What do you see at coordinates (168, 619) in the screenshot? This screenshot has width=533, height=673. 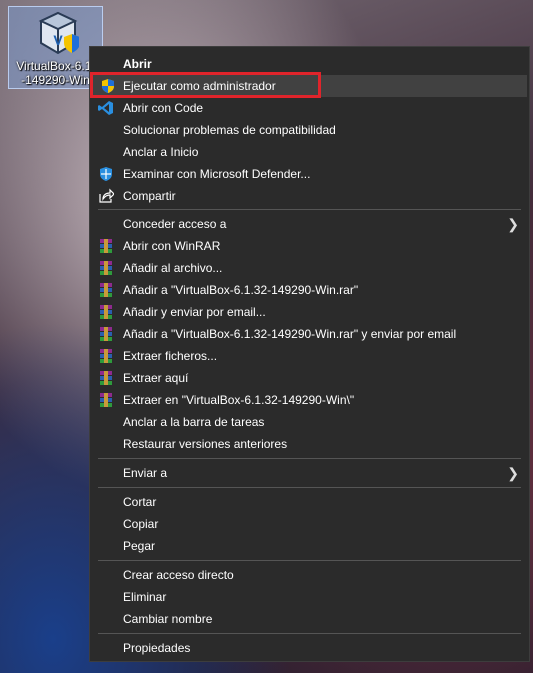 I see `menu-item-label: Cambiar nombre` at bounding box center [168, 619].